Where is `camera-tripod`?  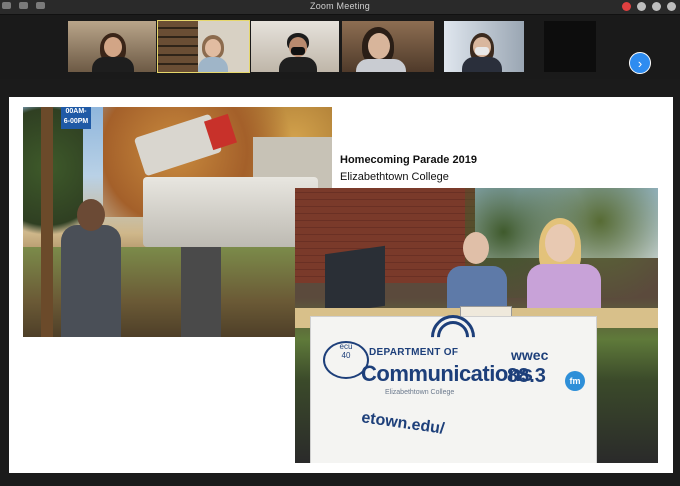 camera-tripod is located at coordinates (201, 292).